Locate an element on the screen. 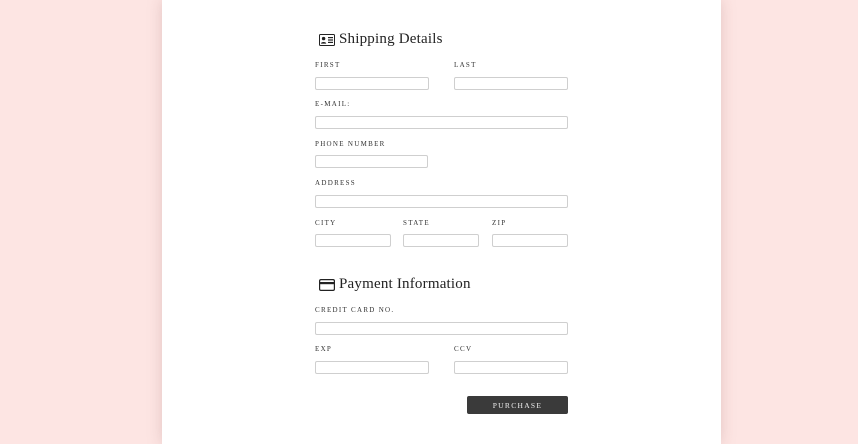 Image resolution: width=858 pixels, height=444 pixels. zip-label: ZIP is located at coordinates (499, 223).